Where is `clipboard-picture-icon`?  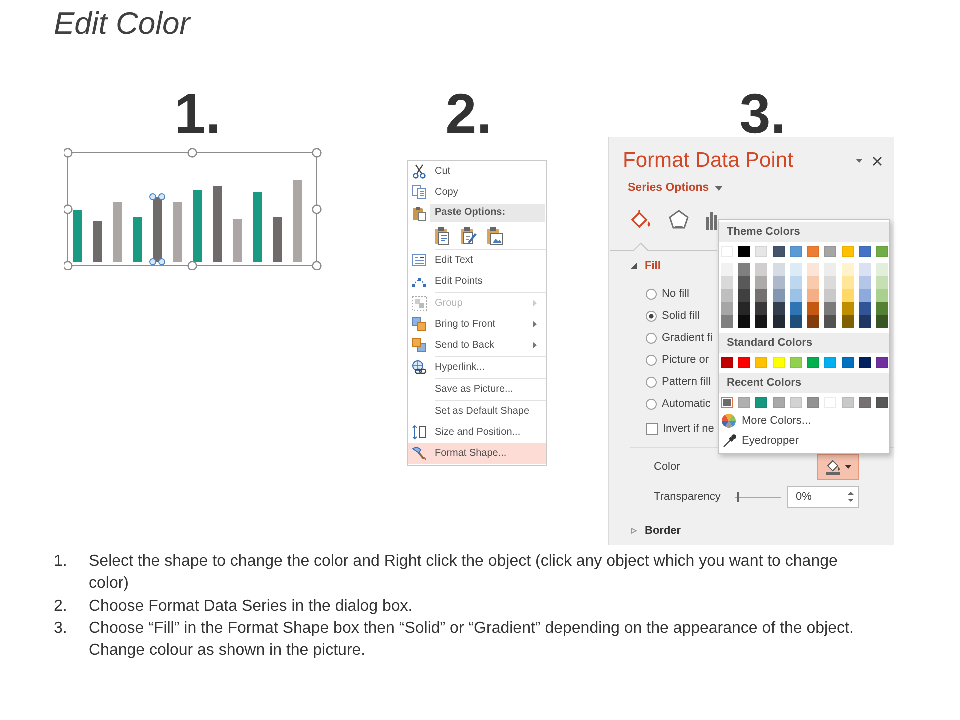
clipboard-picture-icon is located at coordinates (495, 236).